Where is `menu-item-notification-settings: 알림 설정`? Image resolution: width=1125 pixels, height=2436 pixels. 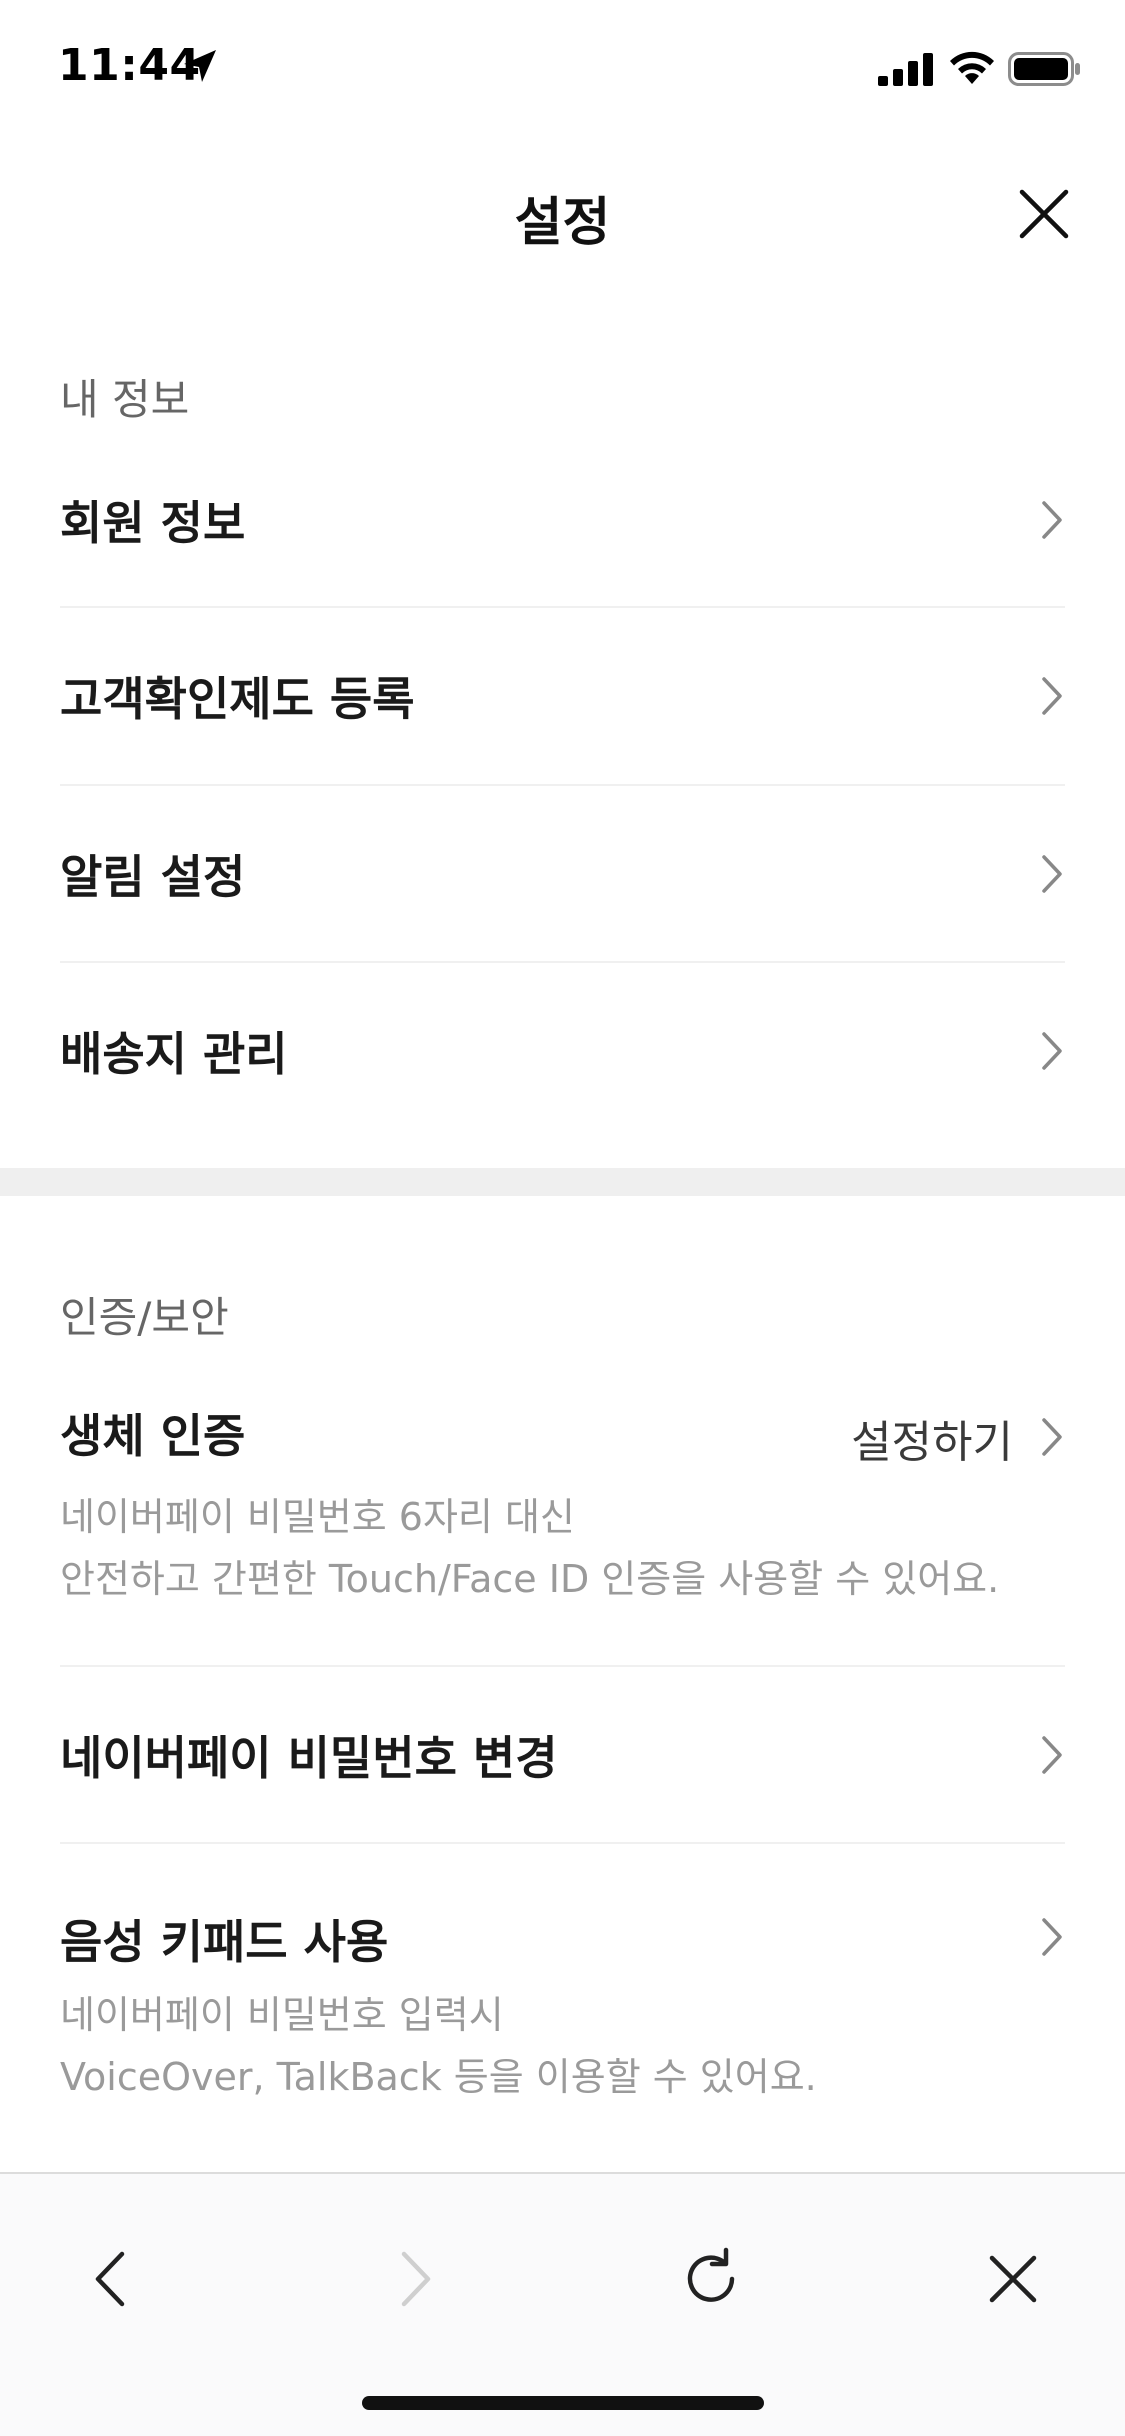 menu-item-notification-settings: 알림 설정 is located at coordinates (562, 874).